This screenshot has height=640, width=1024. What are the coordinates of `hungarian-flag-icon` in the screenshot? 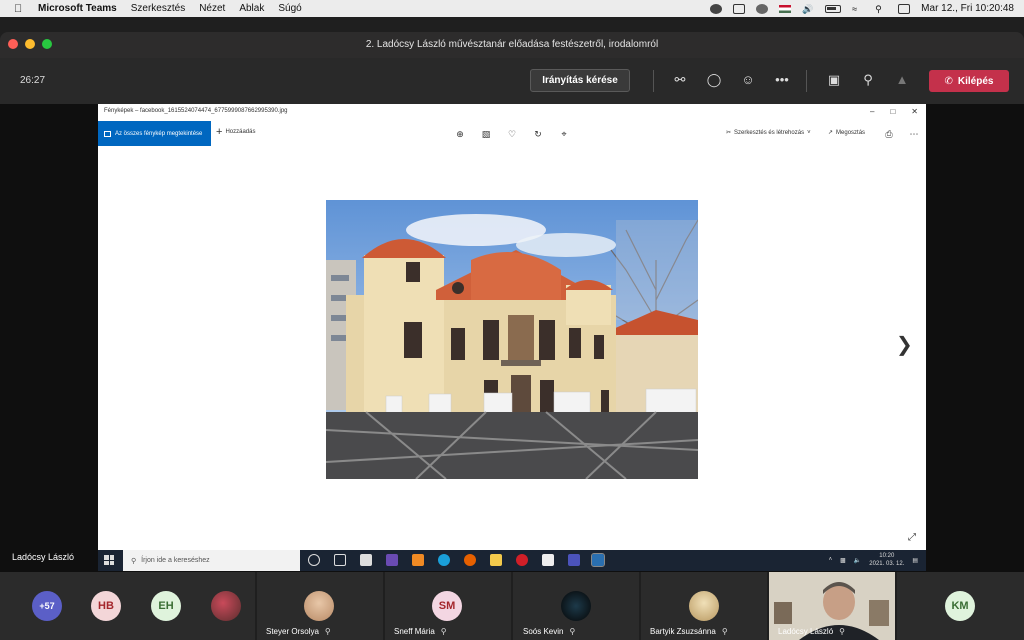 It's located at (785, 8).